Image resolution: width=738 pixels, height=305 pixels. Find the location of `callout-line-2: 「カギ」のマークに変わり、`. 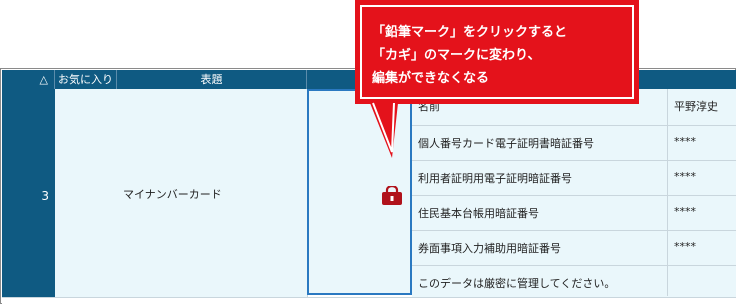

callout-line-2: 「カギ」のマークに変わり、 is located at coordinates (456, 55).